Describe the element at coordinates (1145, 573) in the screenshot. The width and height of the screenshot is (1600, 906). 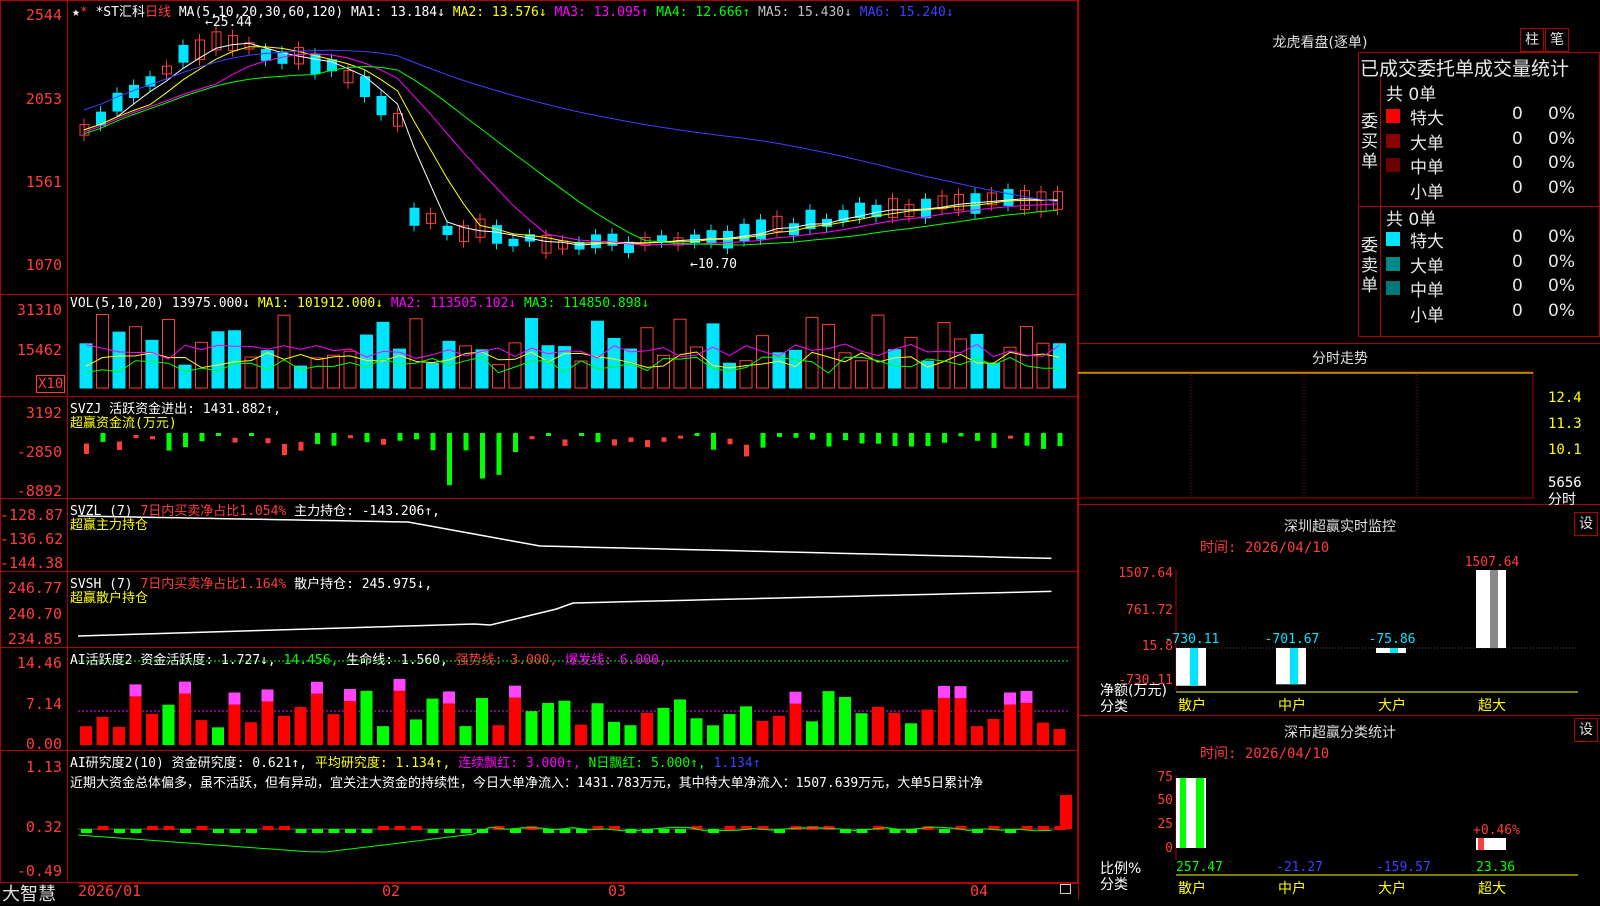
I see `monitor-ytick: 1507.64` at that location.